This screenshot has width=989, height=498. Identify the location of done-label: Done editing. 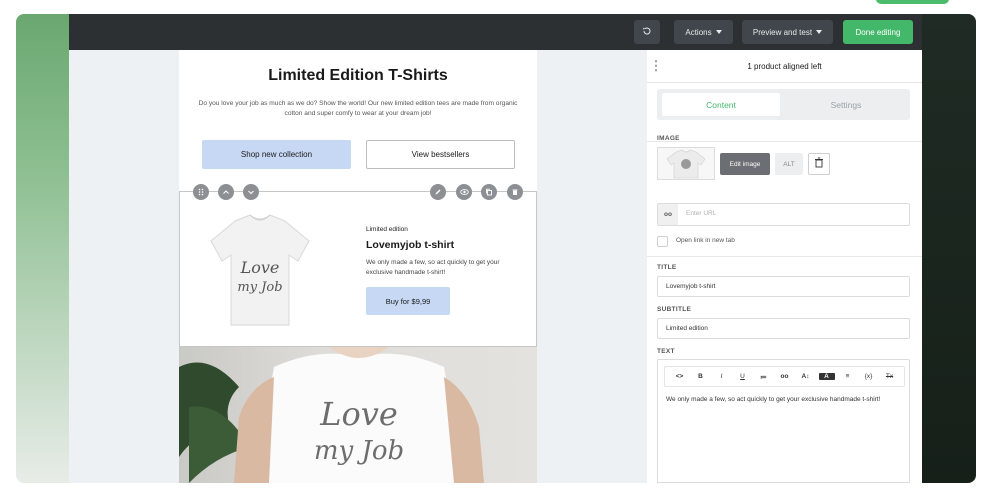
(878, 32).